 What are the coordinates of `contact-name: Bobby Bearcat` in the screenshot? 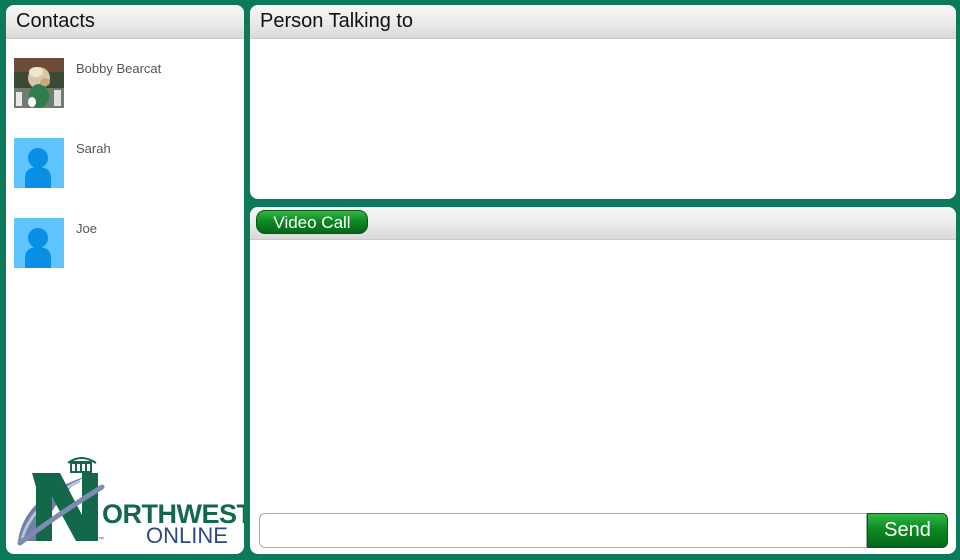 It's located at (119, 68).